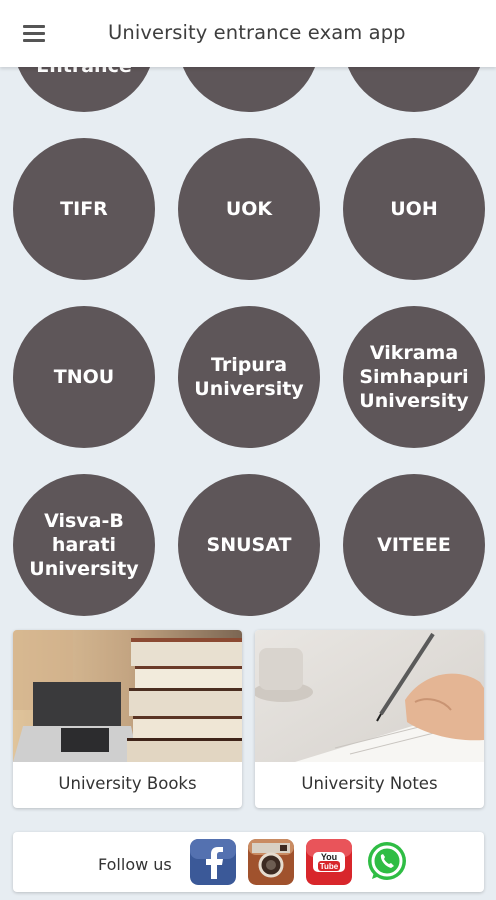 The width and height of the screenshot is (496, 900). I want to click on instagram-icon, so click(271, 862).